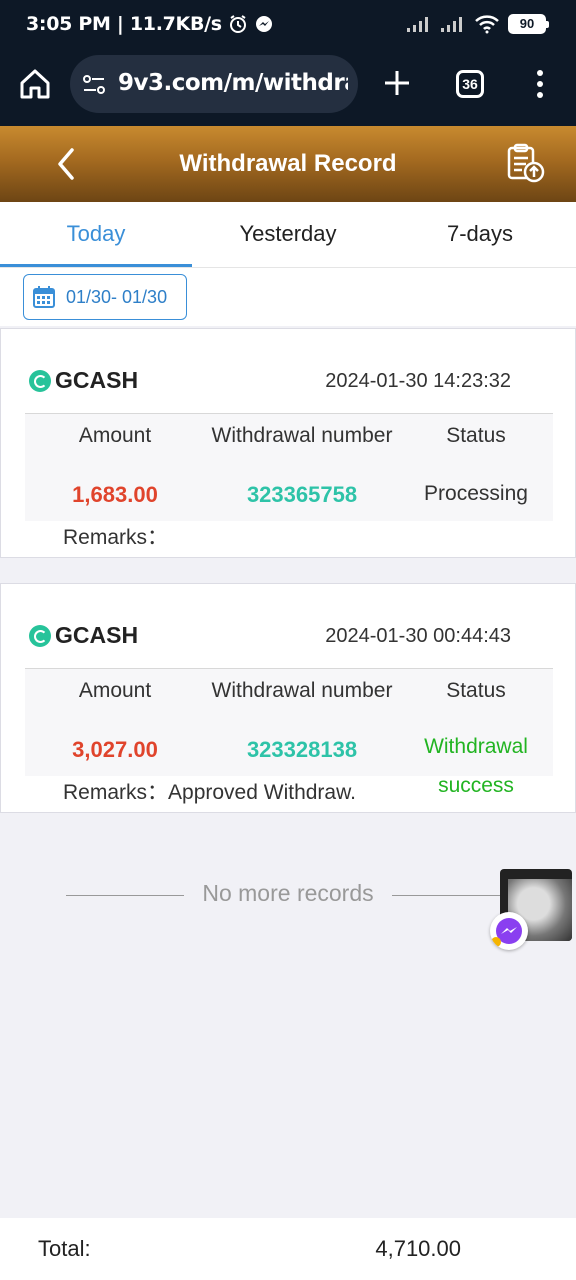  What do you see at coordinates (451, 895) in the screenshot?
I see `divider-right` at bounding box center [451, 895].